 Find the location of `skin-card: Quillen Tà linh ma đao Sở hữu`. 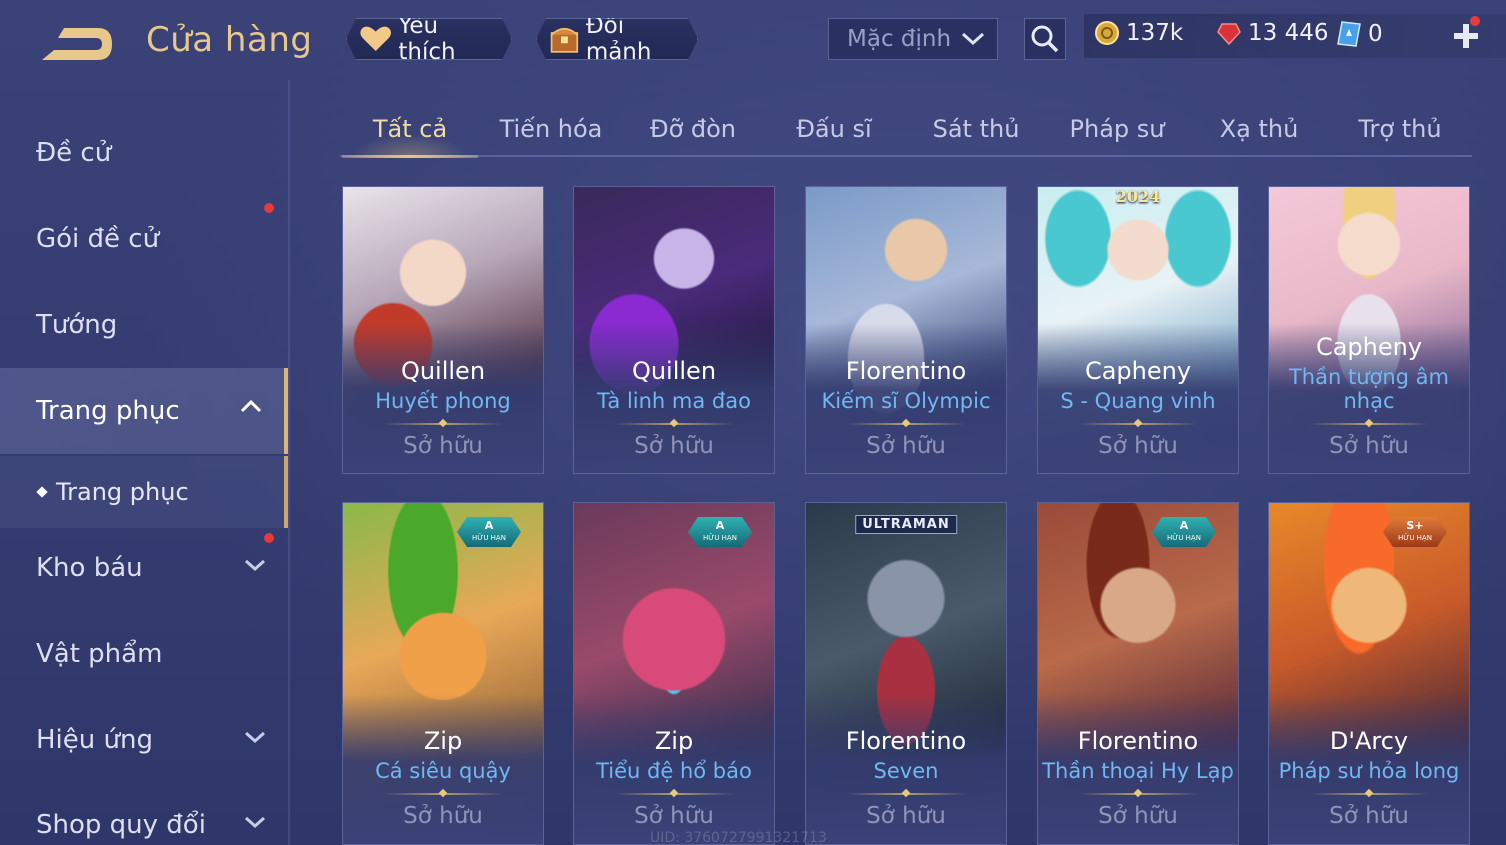

skin-card: Quillen Tà linh ma đao Sở hữu is located at coordinates (674, 330).